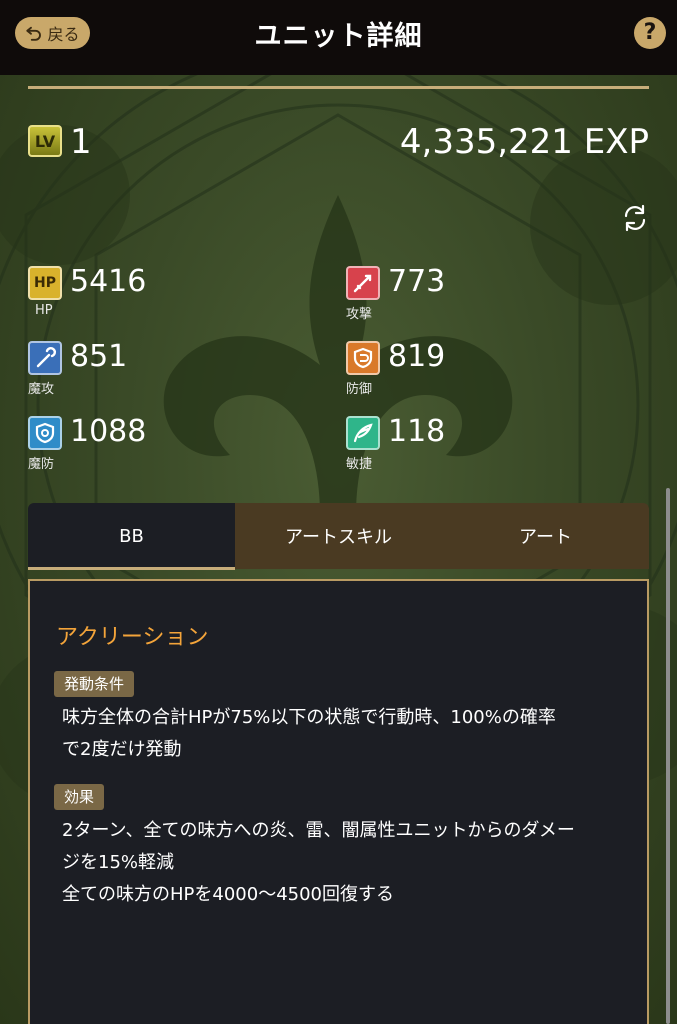 The image size is (677, 1024). What do you see at coordinates (318, 830) in the screenshot?
I see `effect-line: 2ターン、全ての味方への炎、雷、闇属性ユニットからのダメー` at bounding box center [318, 830].